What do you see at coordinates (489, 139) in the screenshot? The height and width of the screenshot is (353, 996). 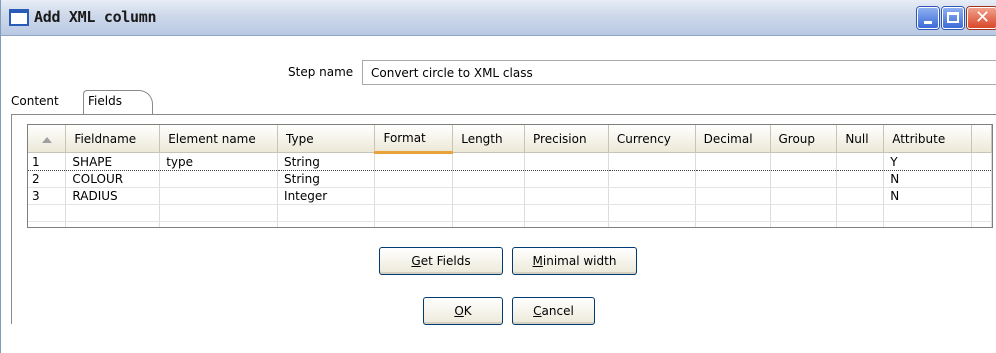 I see `column-header-length: Length` at bounding box center [489, 139].